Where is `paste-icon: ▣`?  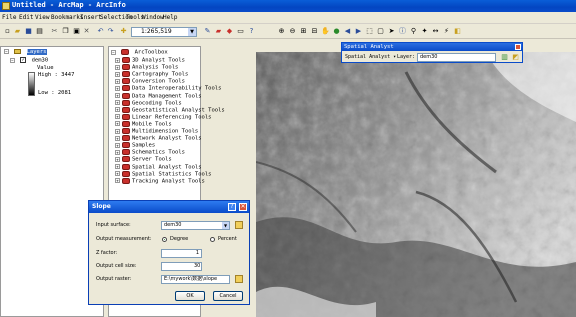
paste-icon: ▣ is located at coordinates (76, 31).